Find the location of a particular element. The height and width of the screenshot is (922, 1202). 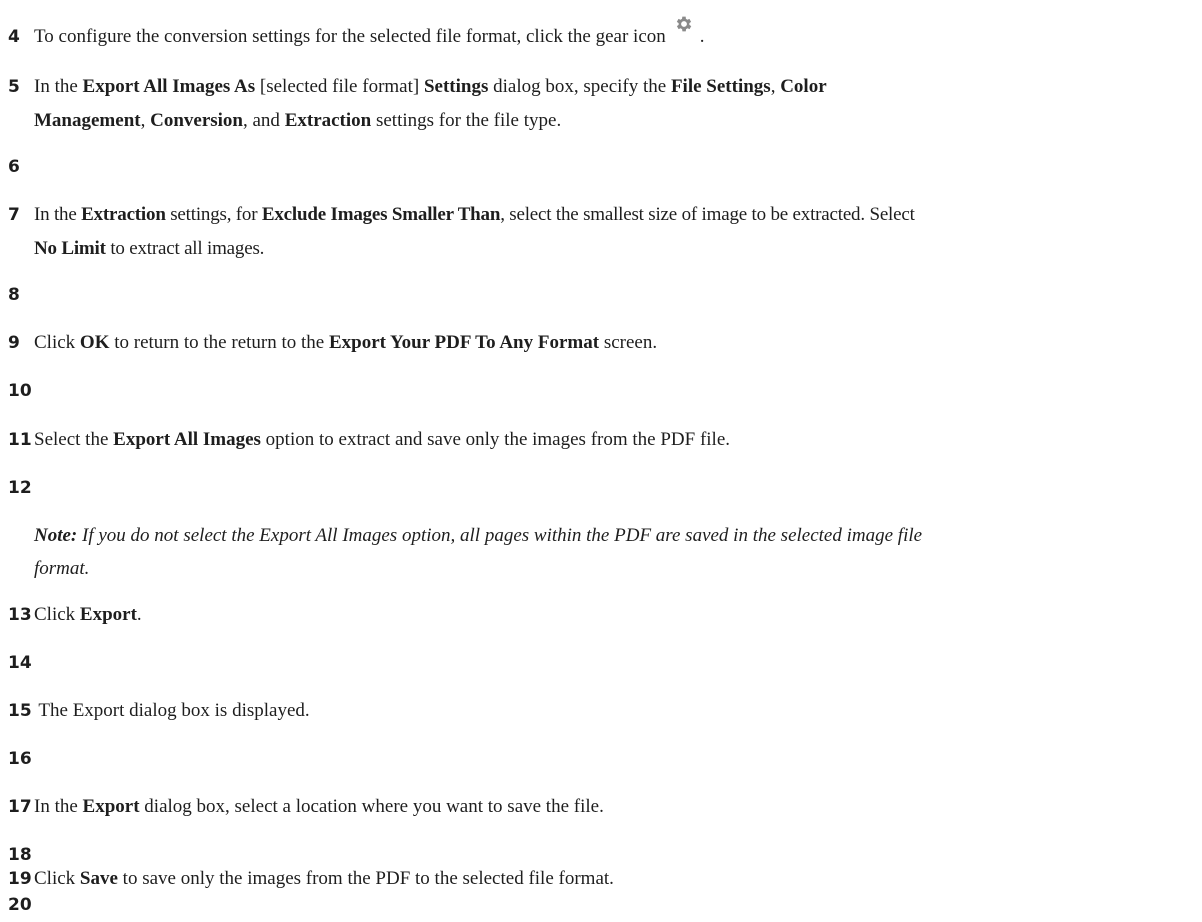

step-number: 6 is located at coordinates (14, 167).